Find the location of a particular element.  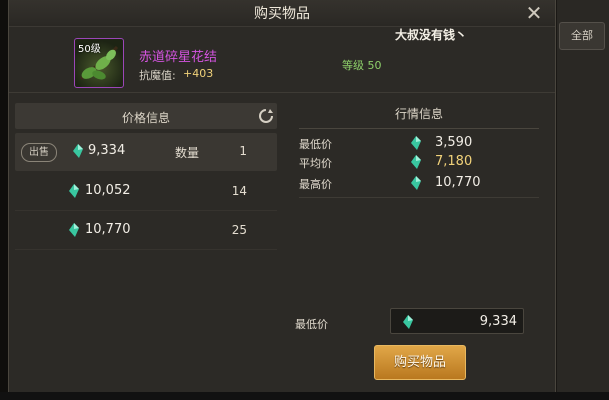

item-grade: 等级 50 is located at coordinates (362, 65).